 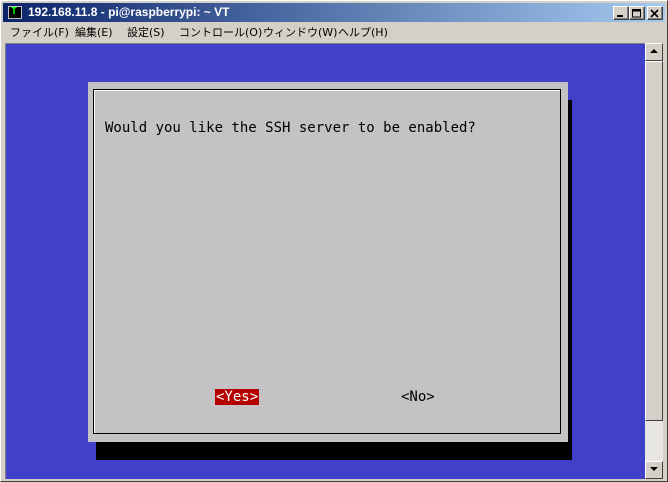 What do you see at coordinates (621, 13) in the screenshot?
I see `minimize-button` at bounding box center [621, 13].